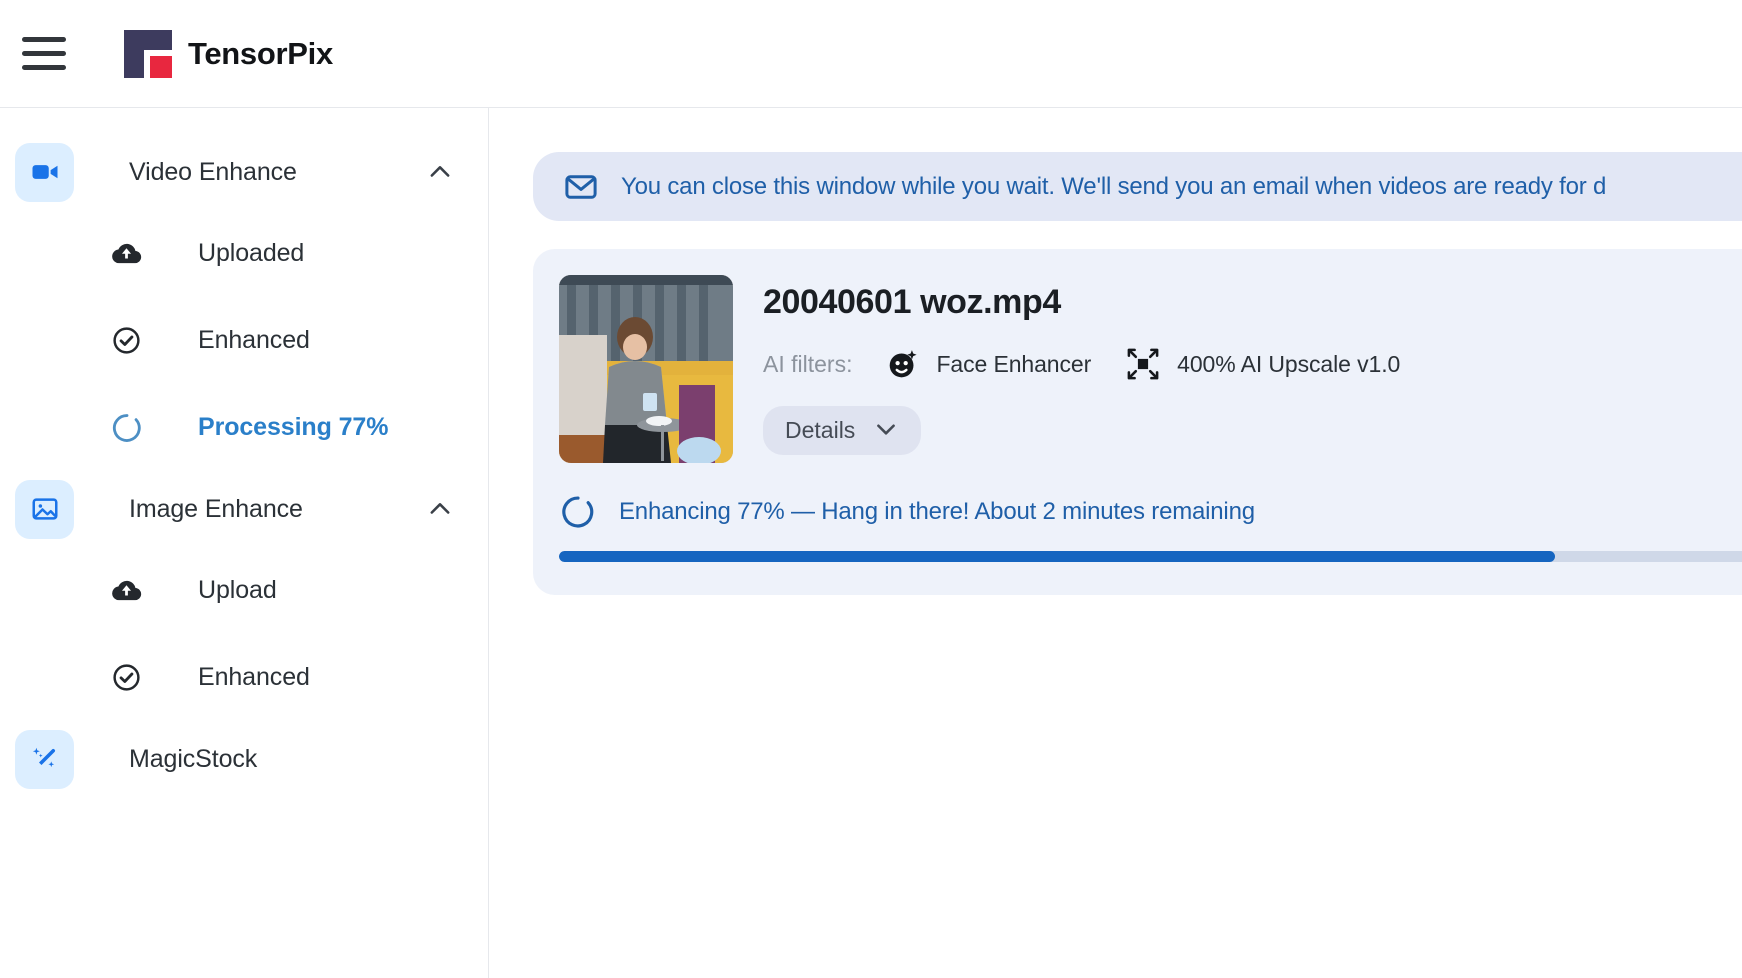 The width and height of the screenshot is (1742, 978). I want to click on sidebar-group-label: Image Enhance, so click(216, 508).